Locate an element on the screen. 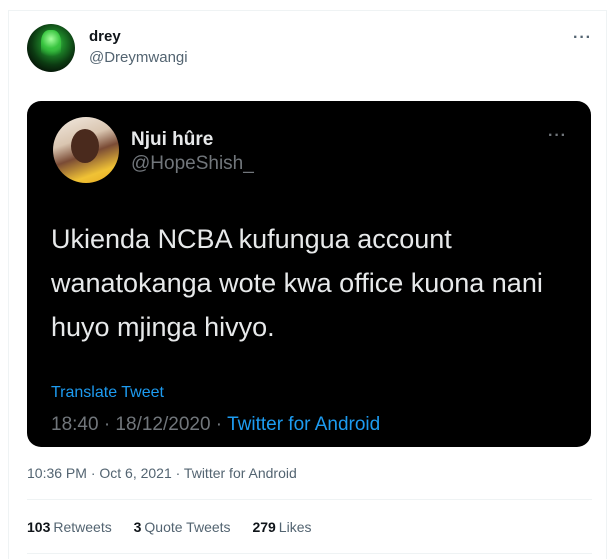 The image size is (613, 560). likes-label: Likes is located at coordinates (295, 527).